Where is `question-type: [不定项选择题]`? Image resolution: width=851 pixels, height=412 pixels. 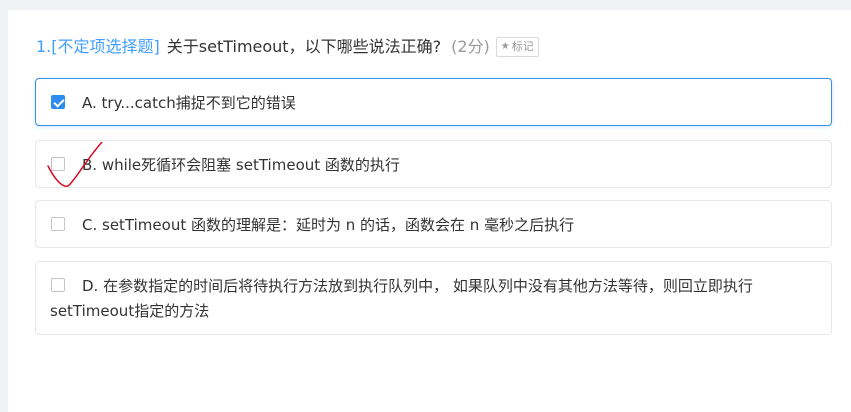 question-type: [不定项选择题] is located at coordinates (105, 46).